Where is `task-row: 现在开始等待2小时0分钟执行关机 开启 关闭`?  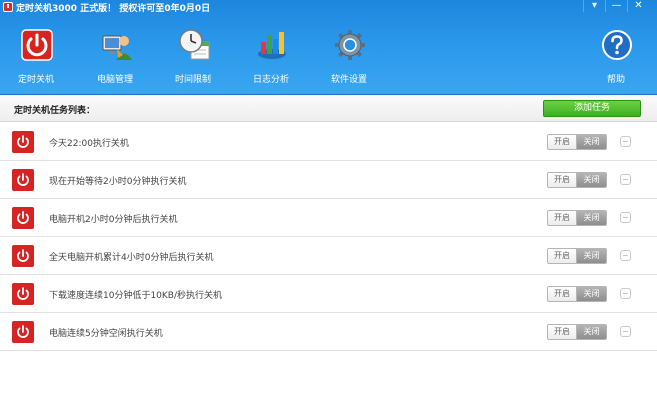 task-row: 现在开始等待2小时0分钟执行关机 开启 关闭 is located at coordinates (328, 180).